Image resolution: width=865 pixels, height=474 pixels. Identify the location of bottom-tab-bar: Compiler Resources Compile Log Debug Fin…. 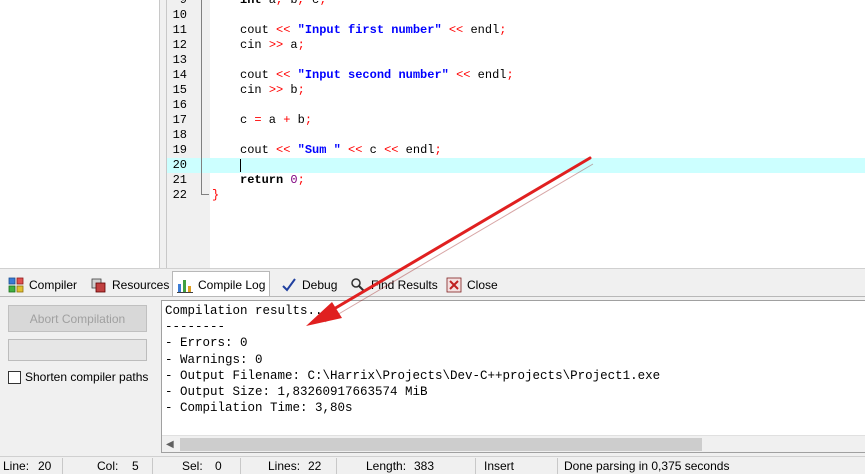
(432, 282).